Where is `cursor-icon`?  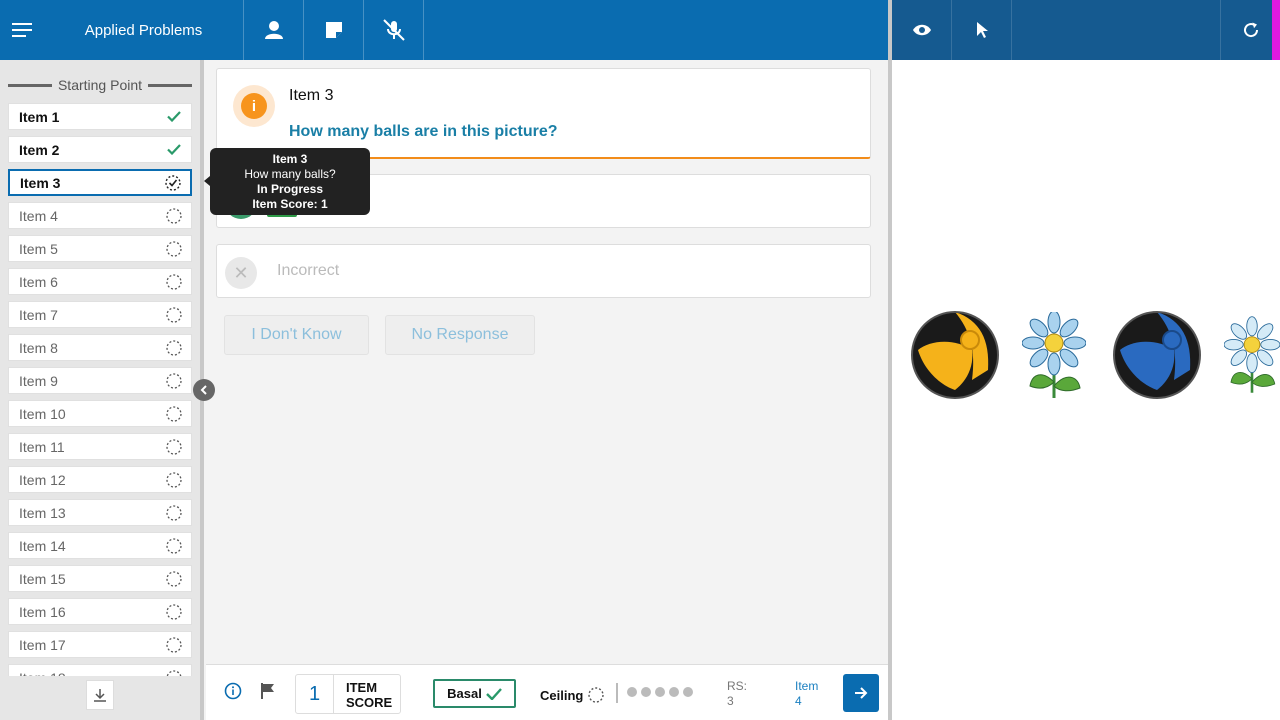
cursor-icon is located at coordinates (982, 30).